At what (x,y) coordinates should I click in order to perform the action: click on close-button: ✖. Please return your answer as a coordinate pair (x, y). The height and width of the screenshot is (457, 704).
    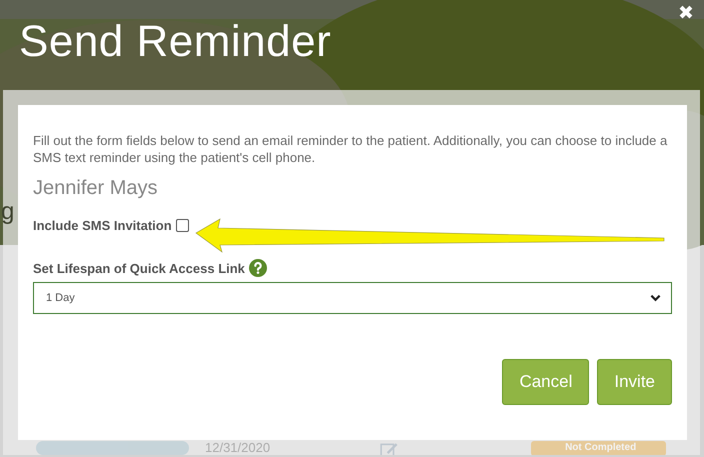
    Looking at the image, I should click on (686, 14).